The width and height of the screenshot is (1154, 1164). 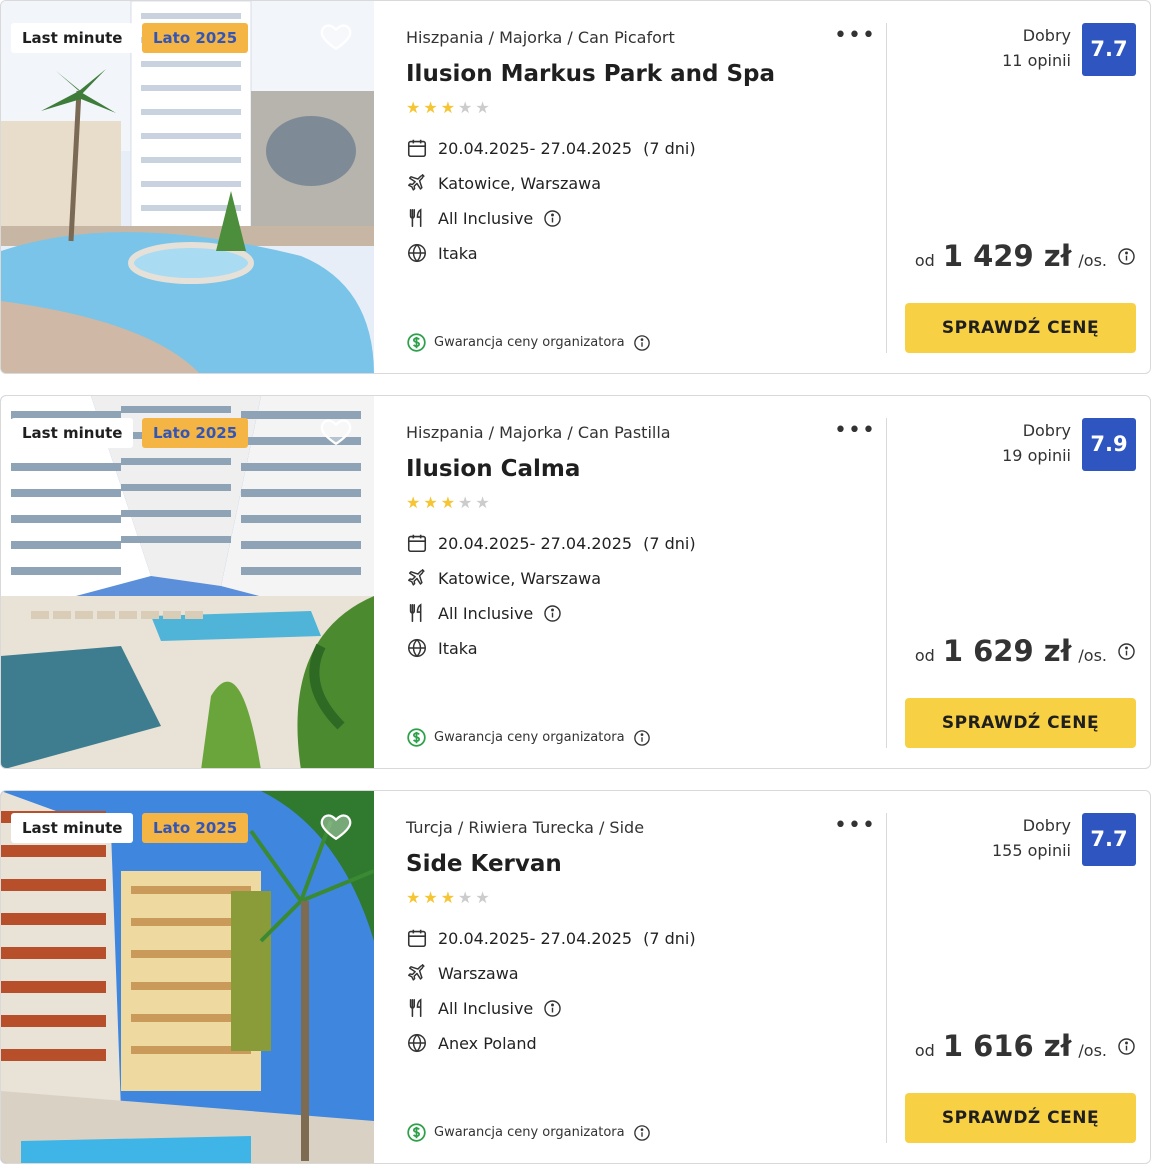 What do you see at coordinates (72, 828) in the screenshot?
I see `last-minute-badge: Last minute` at bounding box center [72, 828].